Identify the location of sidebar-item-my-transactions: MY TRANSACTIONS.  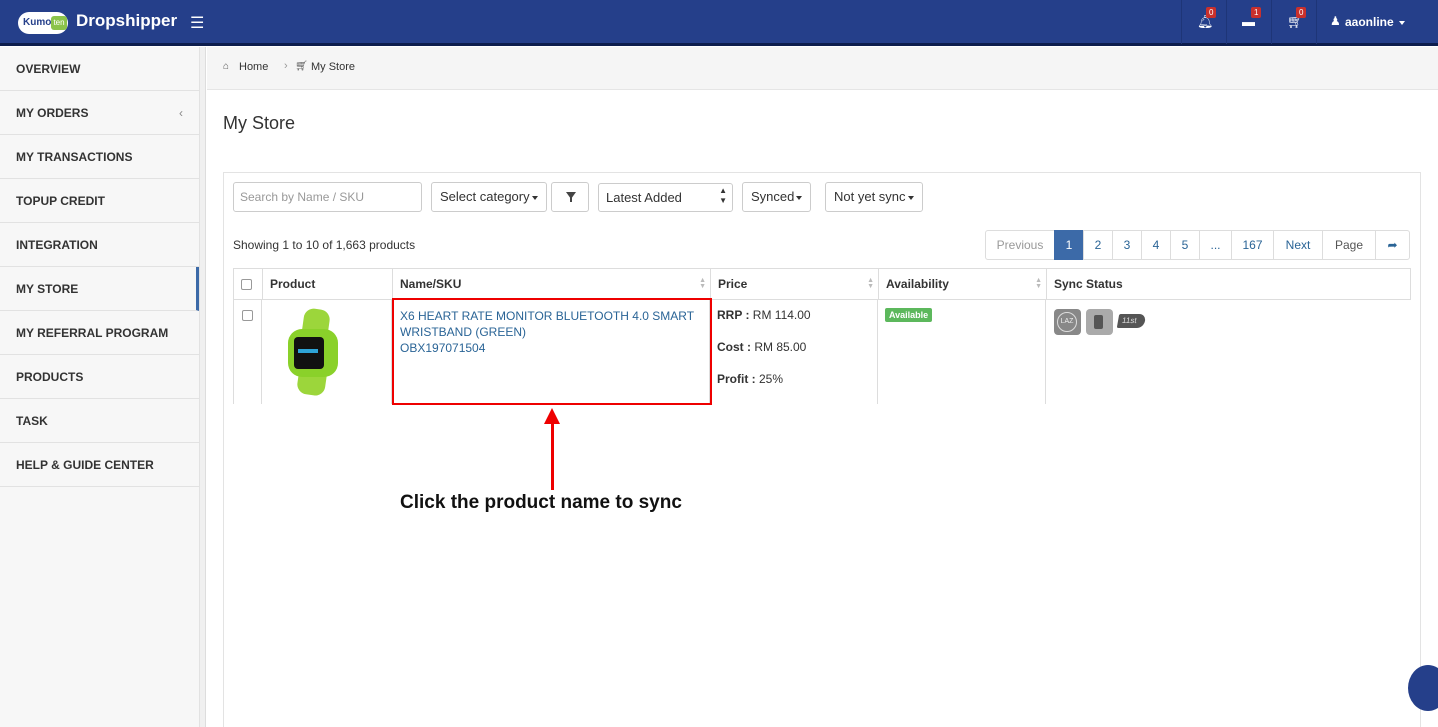
(99, 157).